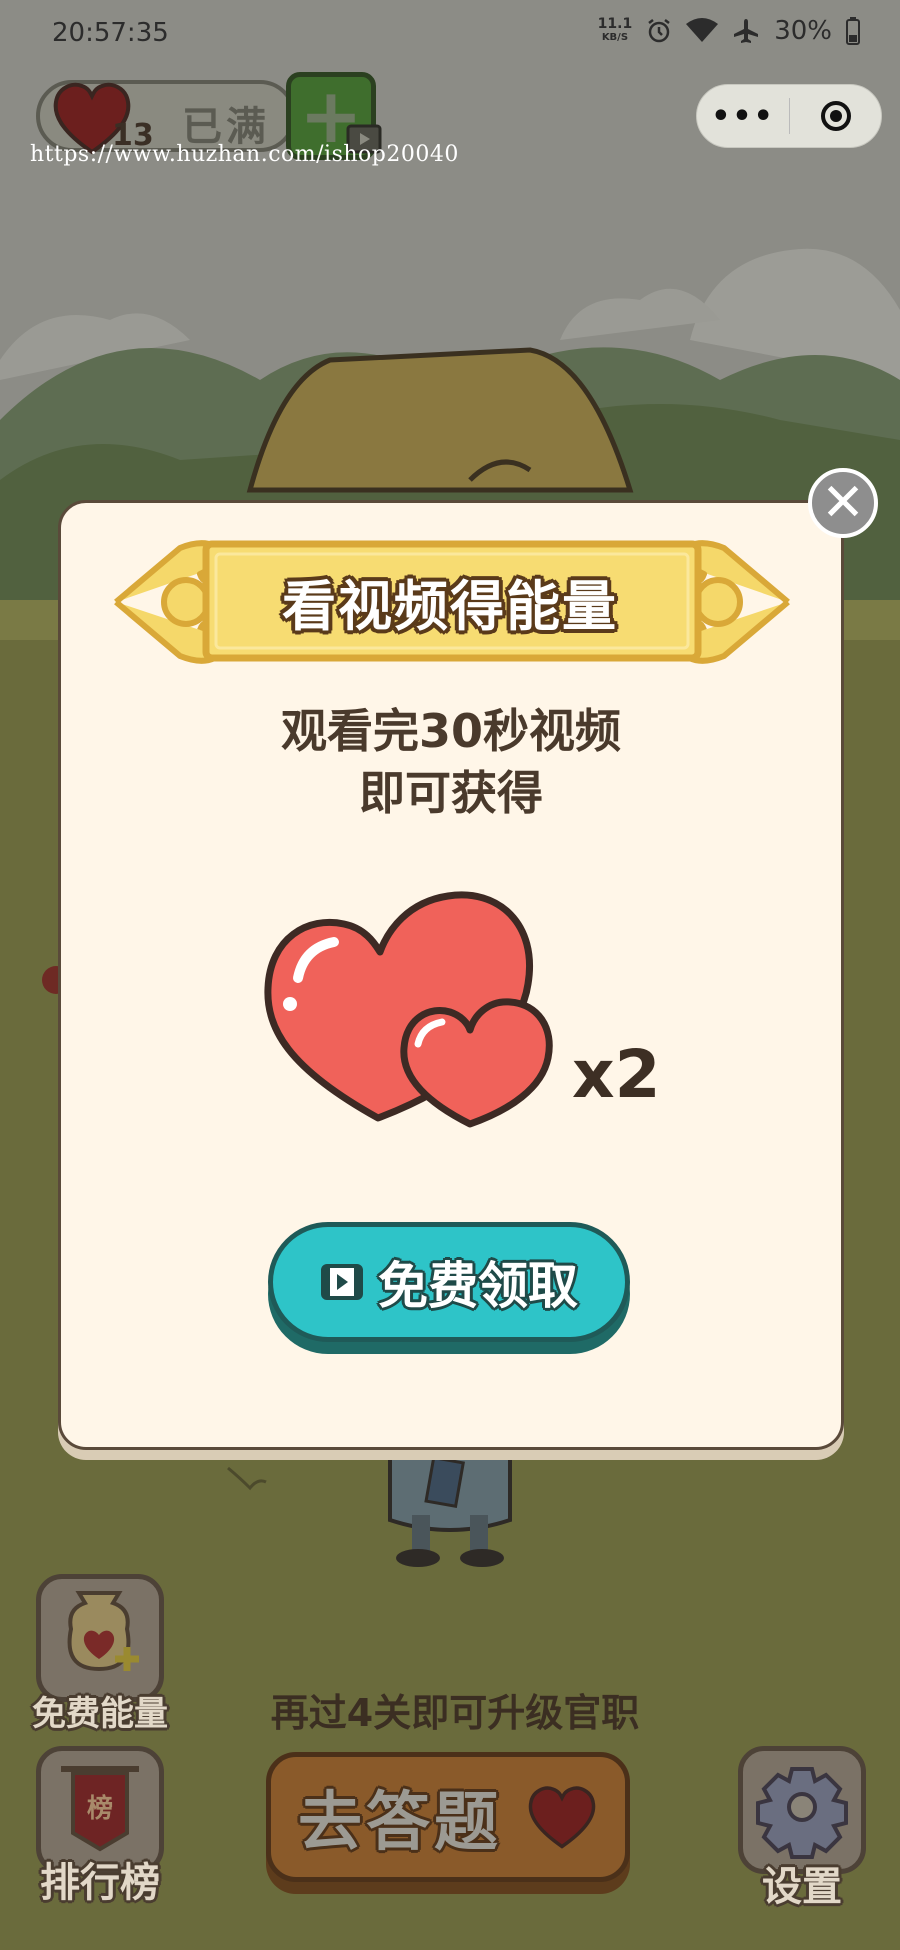 Image resolution: width=900 pixels, height=1950 pixels. Describe the element at coordinates (110, 33) in the screenshot. I see `status-time: 20:57:35` at that location.